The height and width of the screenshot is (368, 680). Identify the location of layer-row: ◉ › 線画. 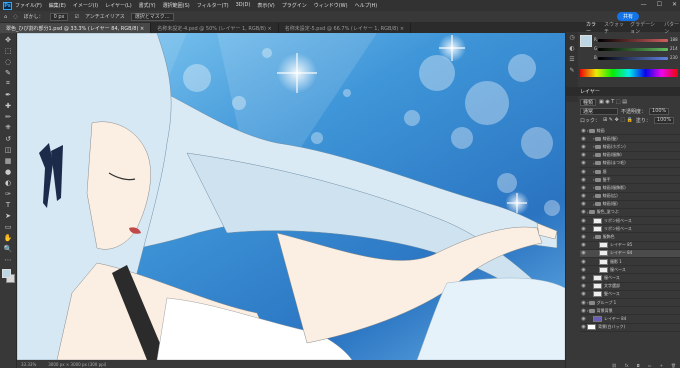
(630, 131).